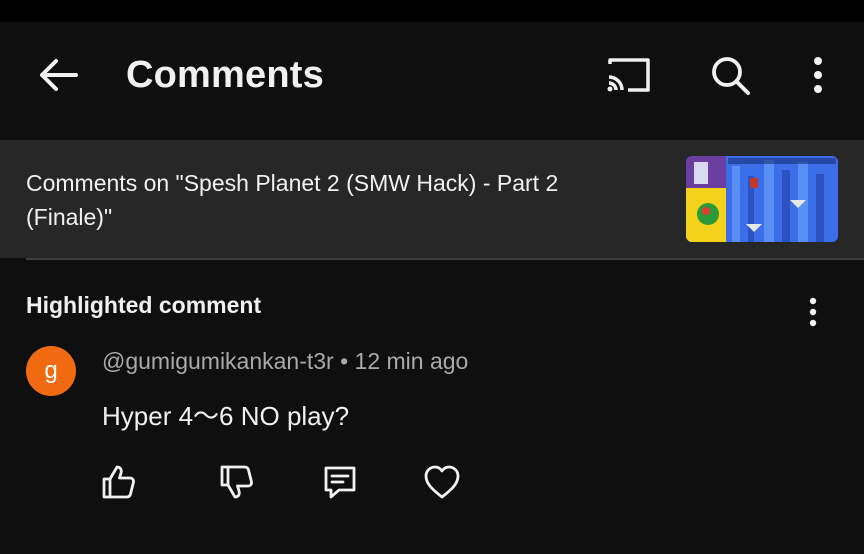 Image resolution: width=864 pixels, height=554 pixels. I want to click on heart-icon, so click(442, 482).